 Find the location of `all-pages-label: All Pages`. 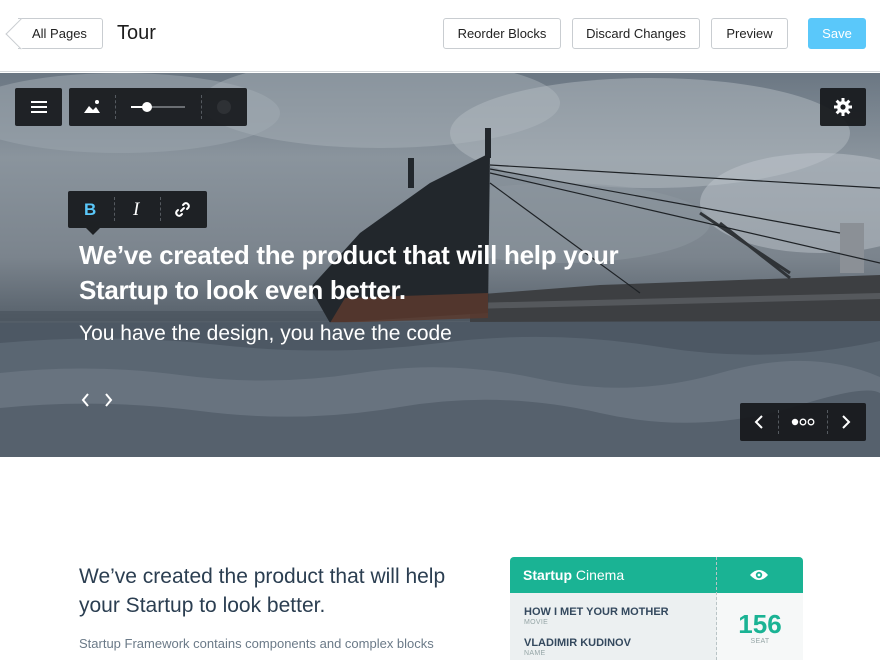

all-pages-label: All Pages is located at coordinates (59, 33).